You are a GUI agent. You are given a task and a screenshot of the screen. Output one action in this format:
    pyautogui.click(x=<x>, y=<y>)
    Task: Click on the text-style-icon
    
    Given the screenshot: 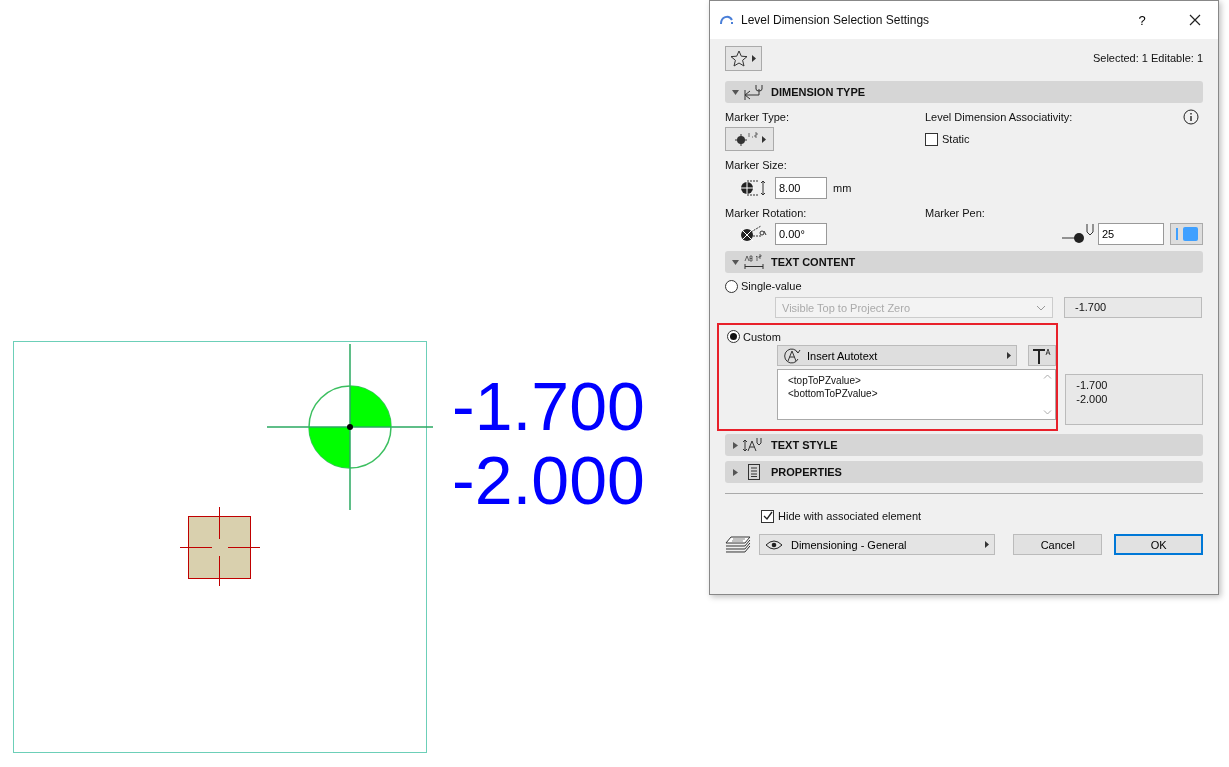 What is the action you would take?
    pyautogui.click(x=754, y=445)
    